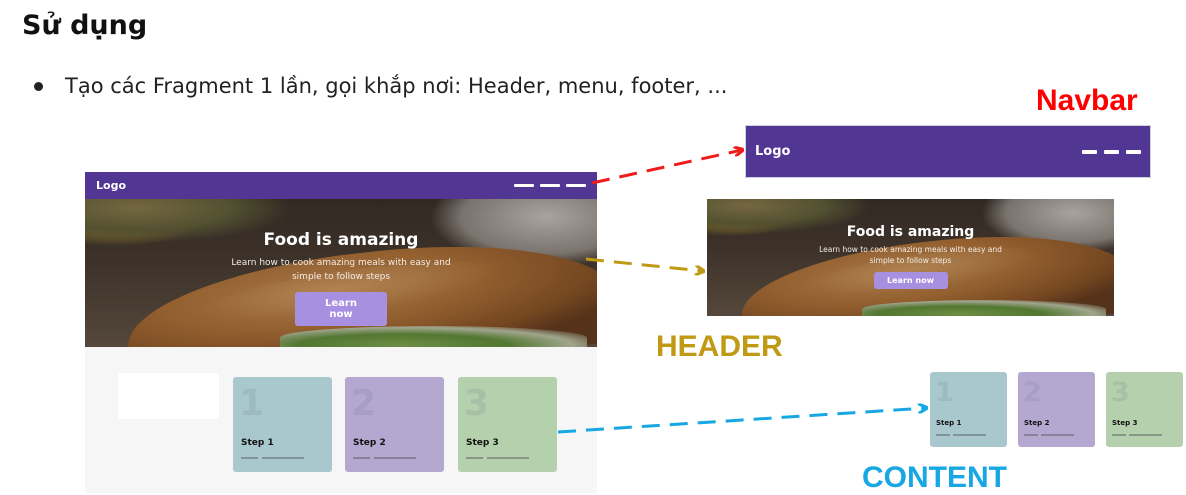  I want to click on header-arrow, so click(644, 264).